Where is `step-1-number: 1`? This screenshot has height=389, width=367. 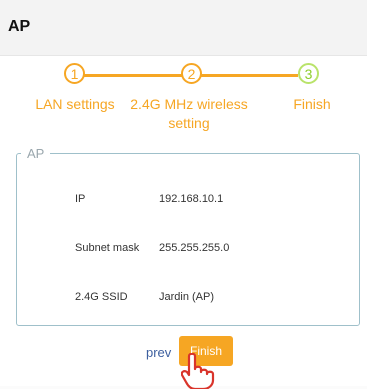
step-1-number: 1 is located at coordinates (74, 73).